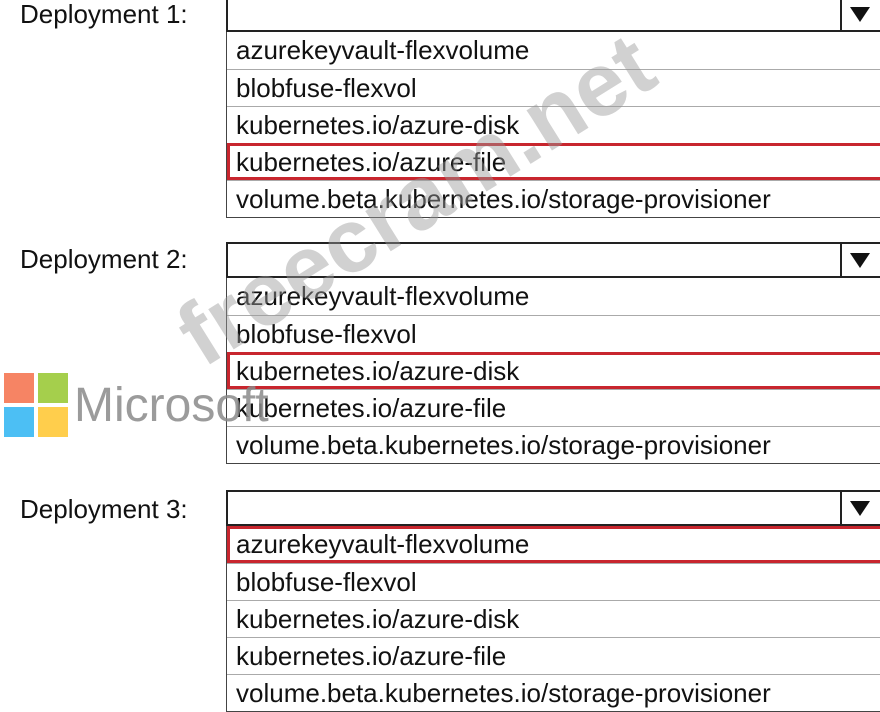 This screenshot has width=880, height=712. What do you see at coordinates (553, 260) in the screenshot?
I see `deployment-2-dropdown` at bounding box center [553, 260].